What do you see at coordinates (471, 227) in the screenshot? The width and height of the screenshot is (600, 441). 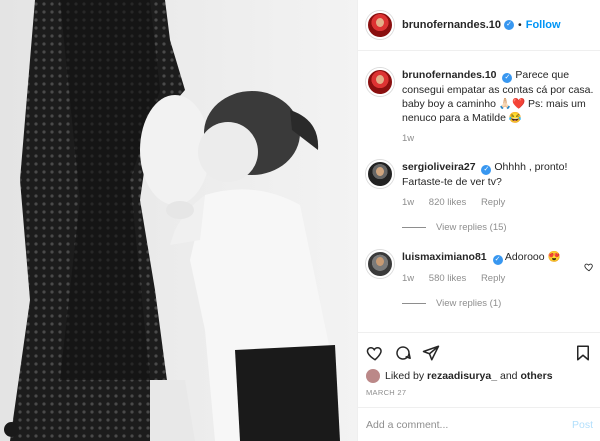 I see `view-replies-label: View replies (15)` at bounding box center [471, 227].